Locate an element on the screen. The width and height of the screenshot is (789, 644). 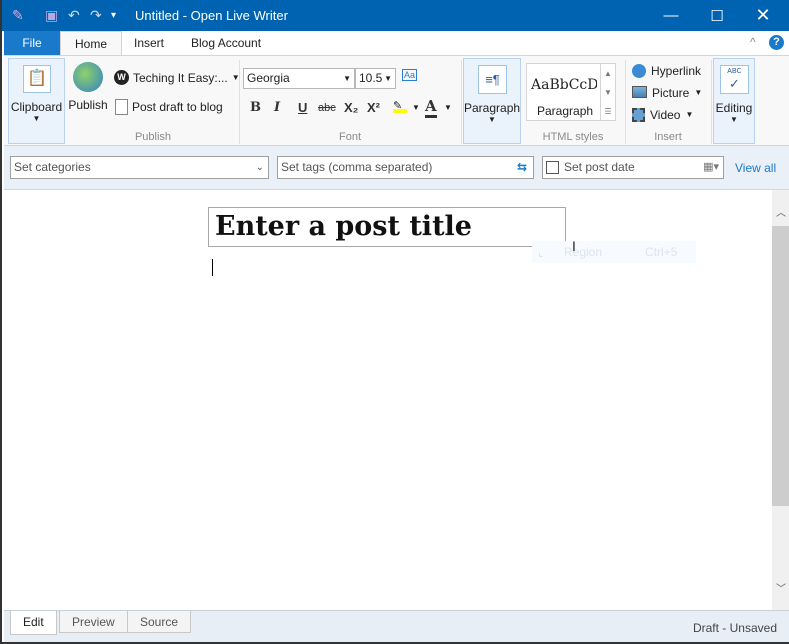
scroll-down-icon: ﹀ is located at coordinates (781, 587).